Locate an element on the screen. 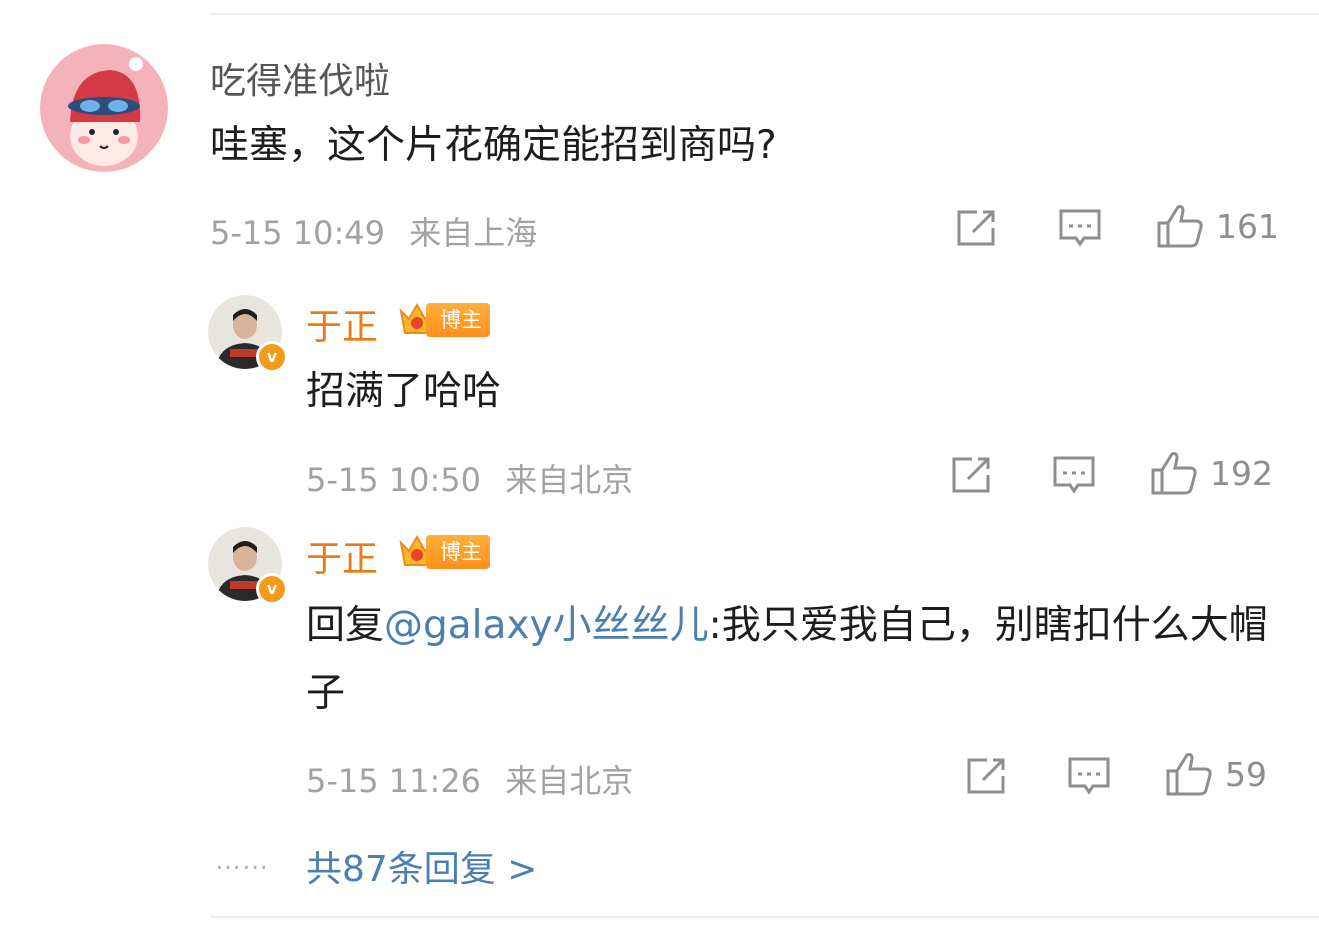 The height and width of the screenshot is (931, 1319). comment-time: 5-15 10:49 is located at coordinates (298, 233).